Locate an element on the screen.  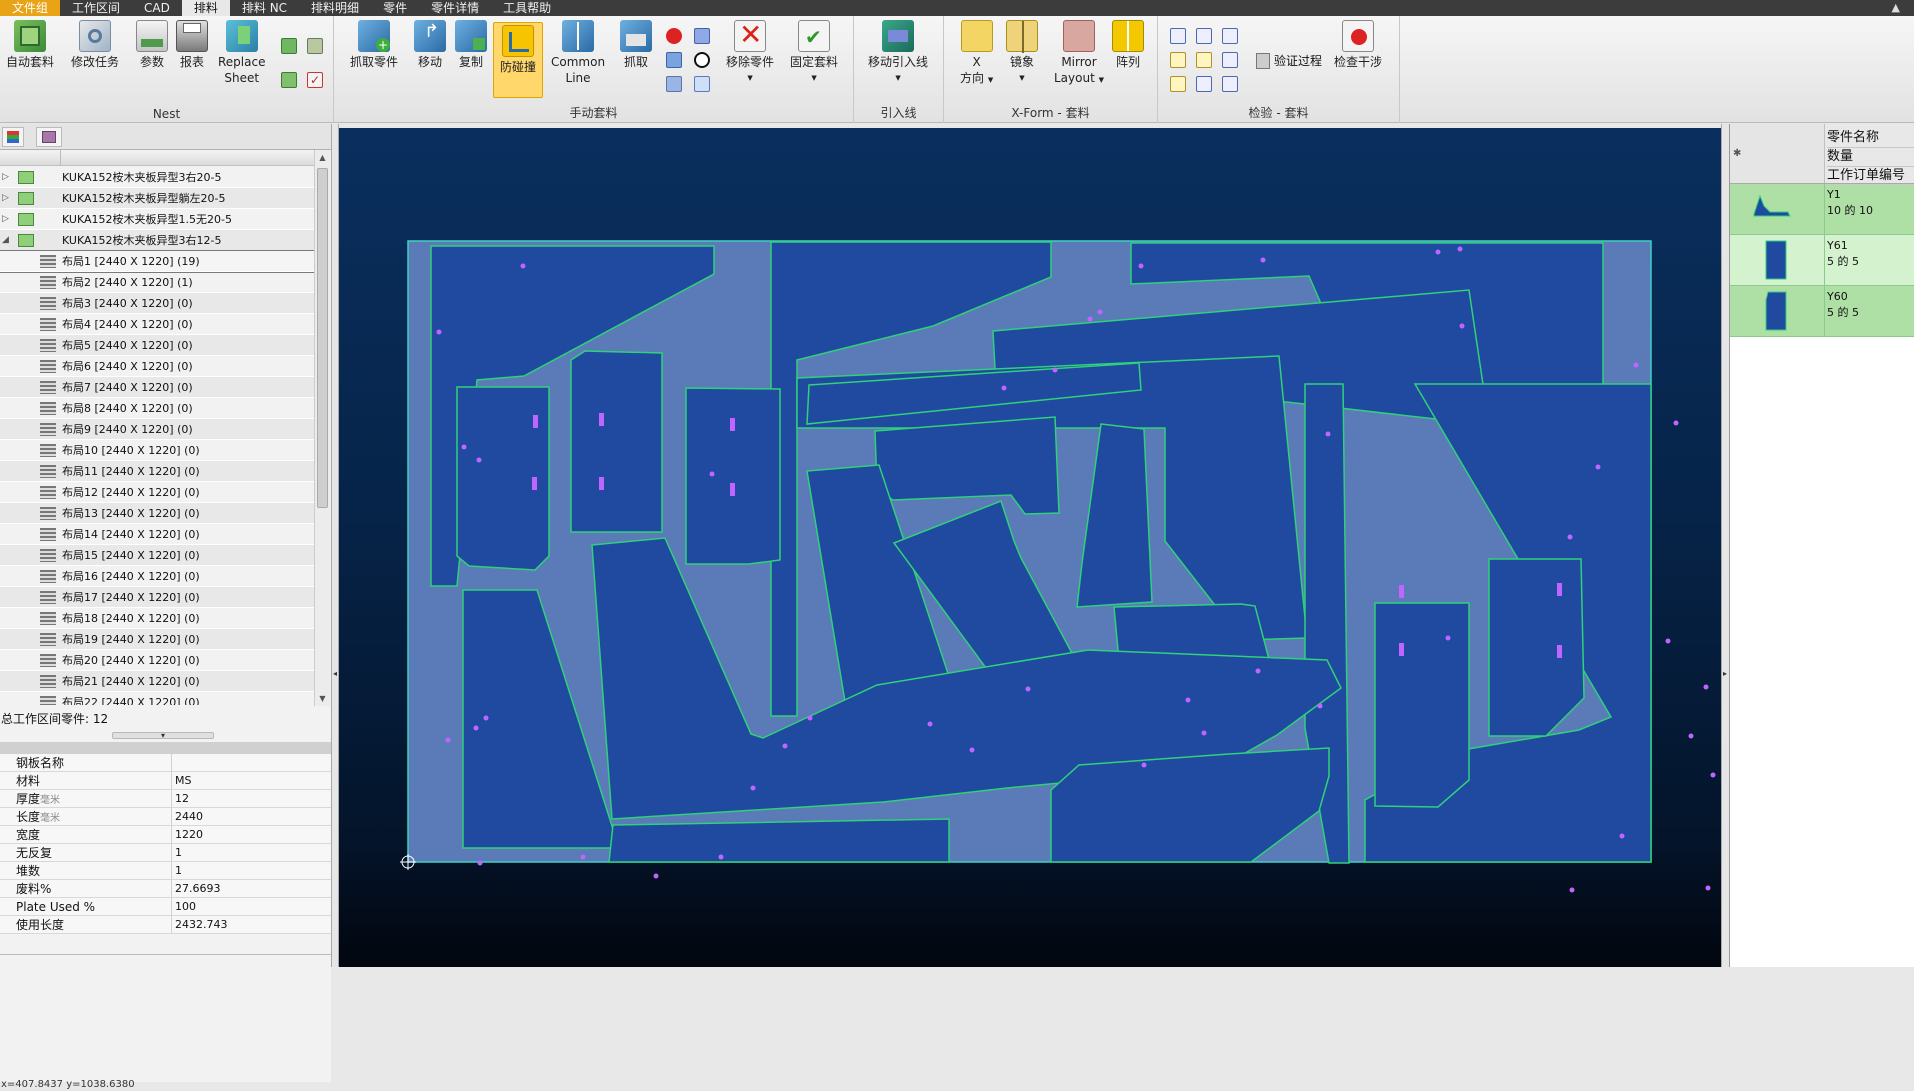
panel-splitter: ▾ is located at coordinates (163, 736).